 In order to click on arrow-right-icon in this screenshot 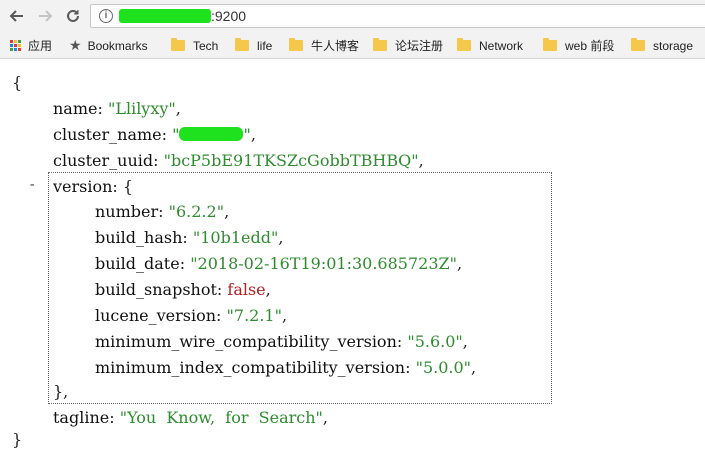, I will do `click(46, 16)`.